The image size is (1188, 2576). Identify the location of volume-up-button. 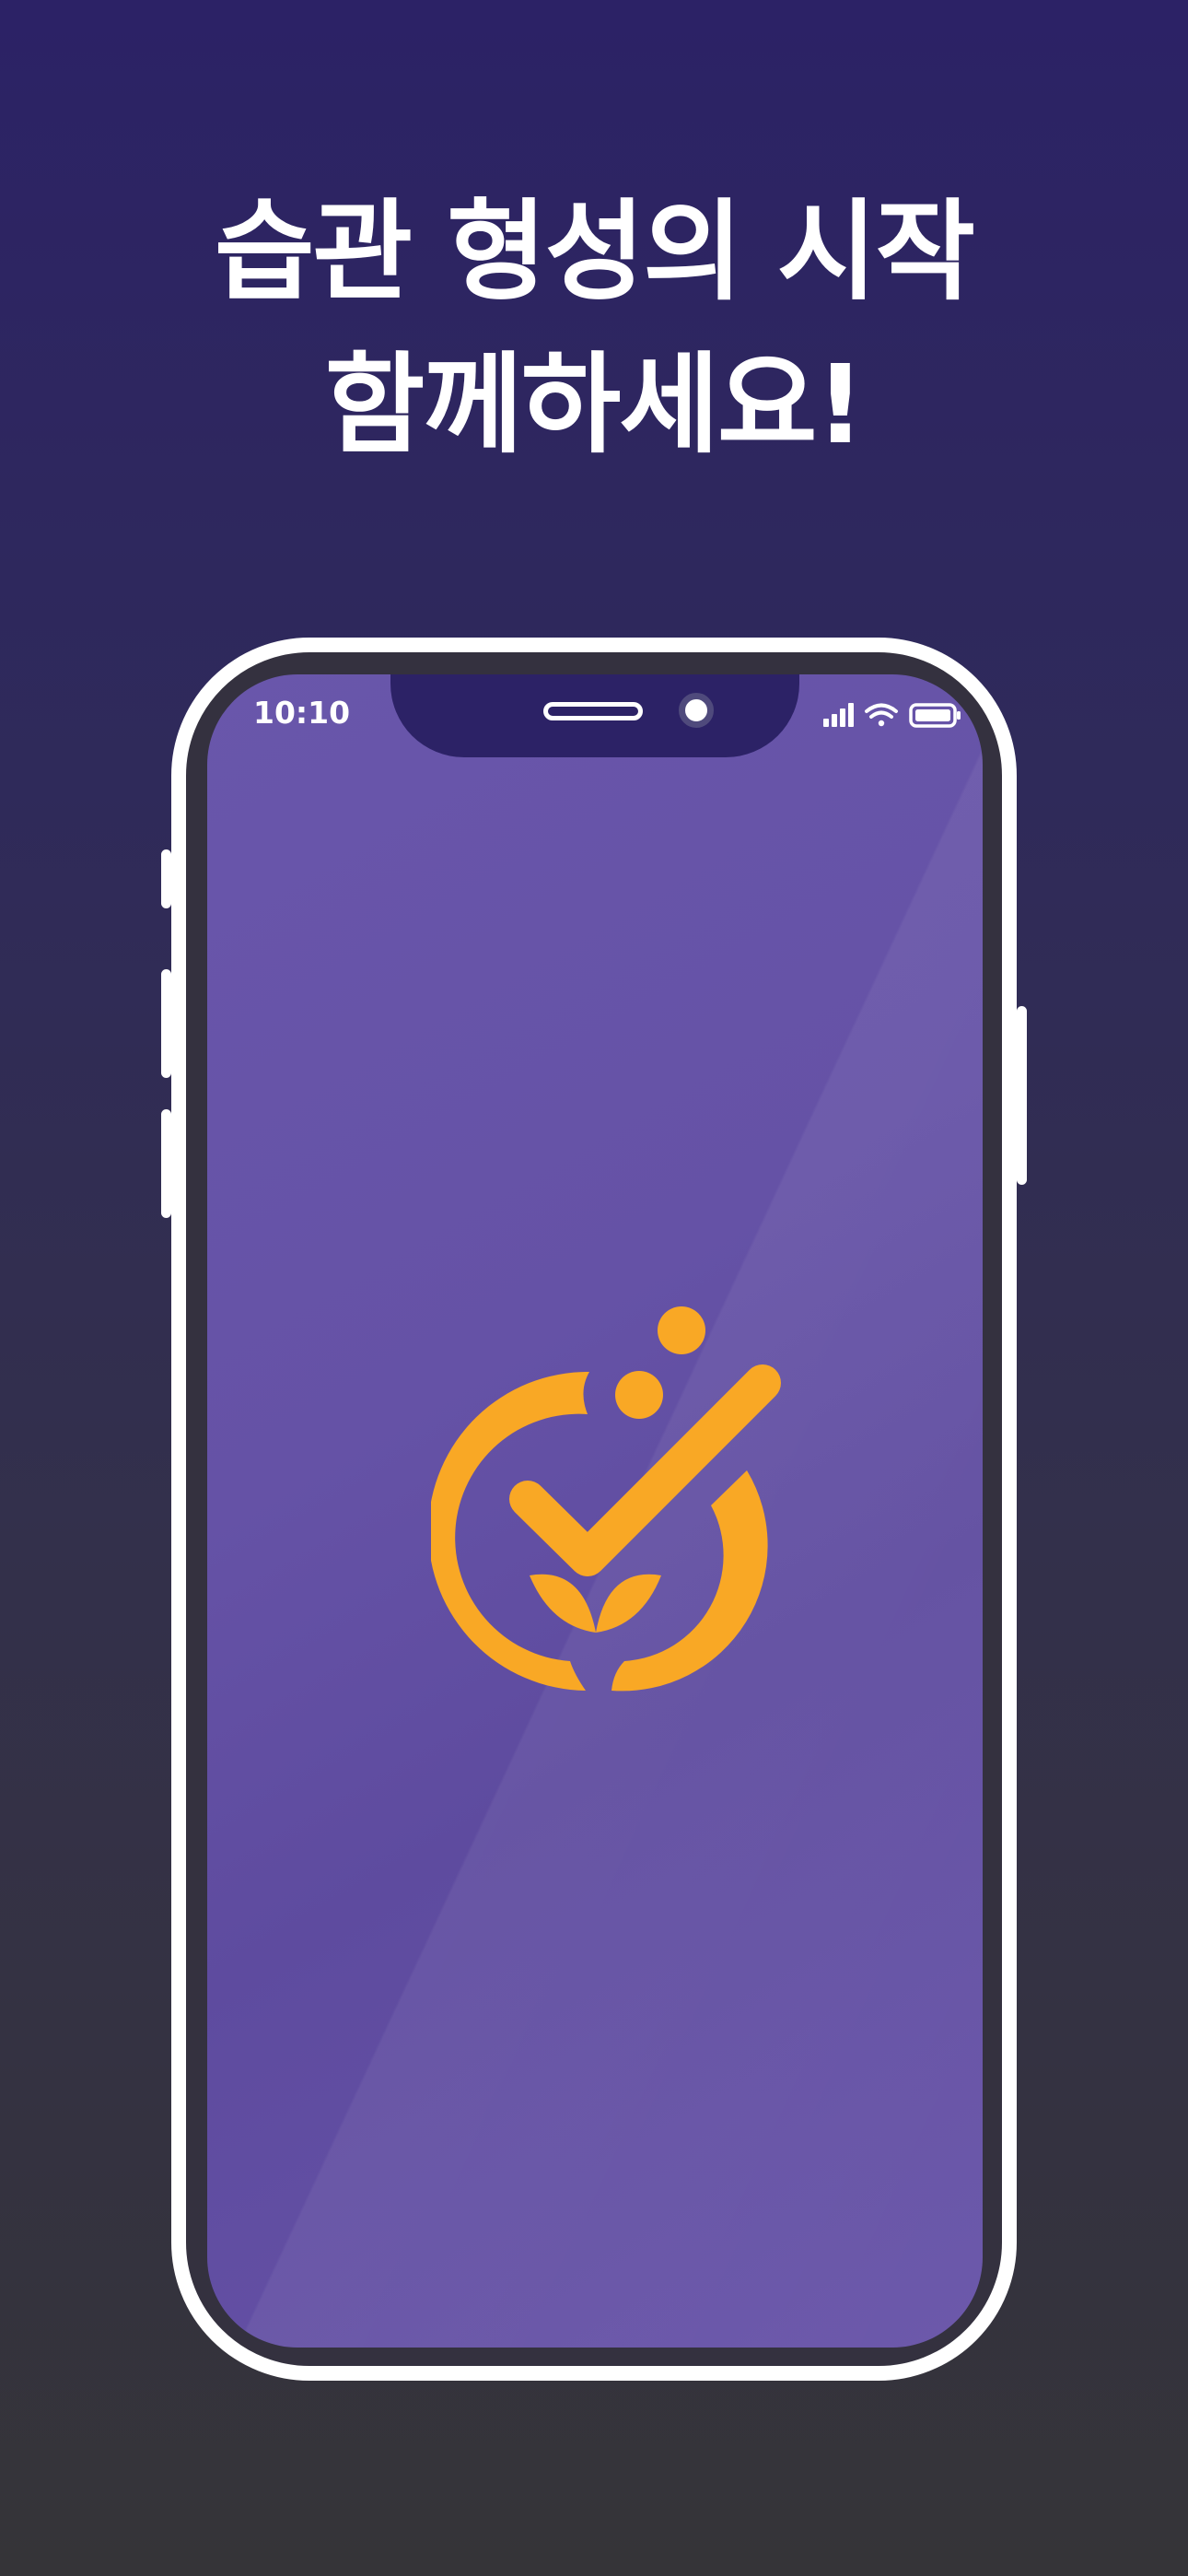
(166, 1023).